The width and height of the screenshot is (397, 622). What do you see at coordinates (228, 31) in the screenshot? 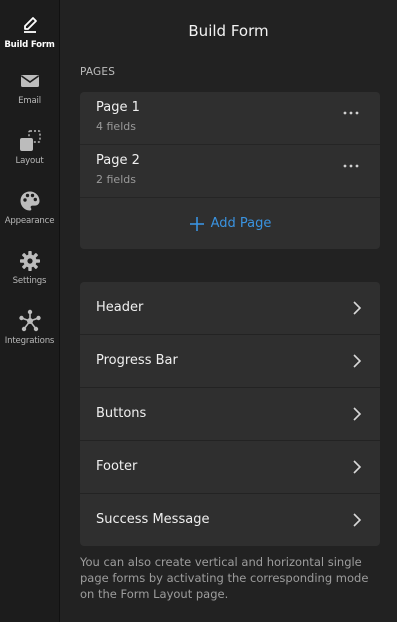
I see `page-title: Build Form` at bounding box center [228, 31].